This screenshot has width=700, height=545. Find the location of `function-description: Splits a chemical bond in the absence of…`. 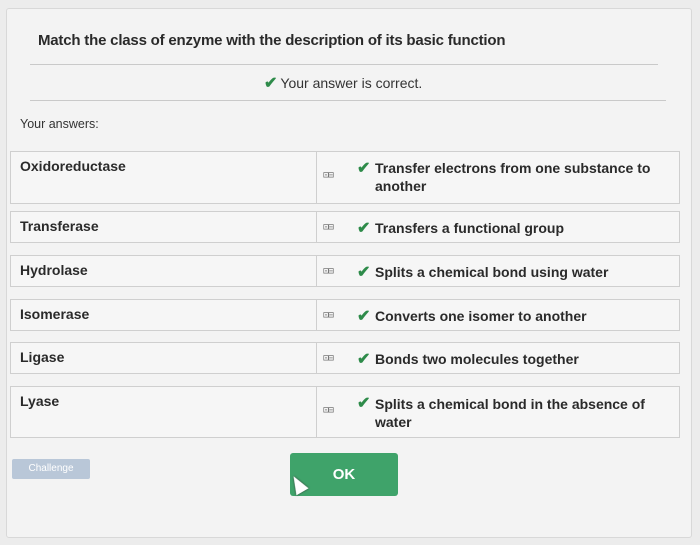

function-description: Splits a chemical bond in the absence of… is located at coordinates (510, 413).